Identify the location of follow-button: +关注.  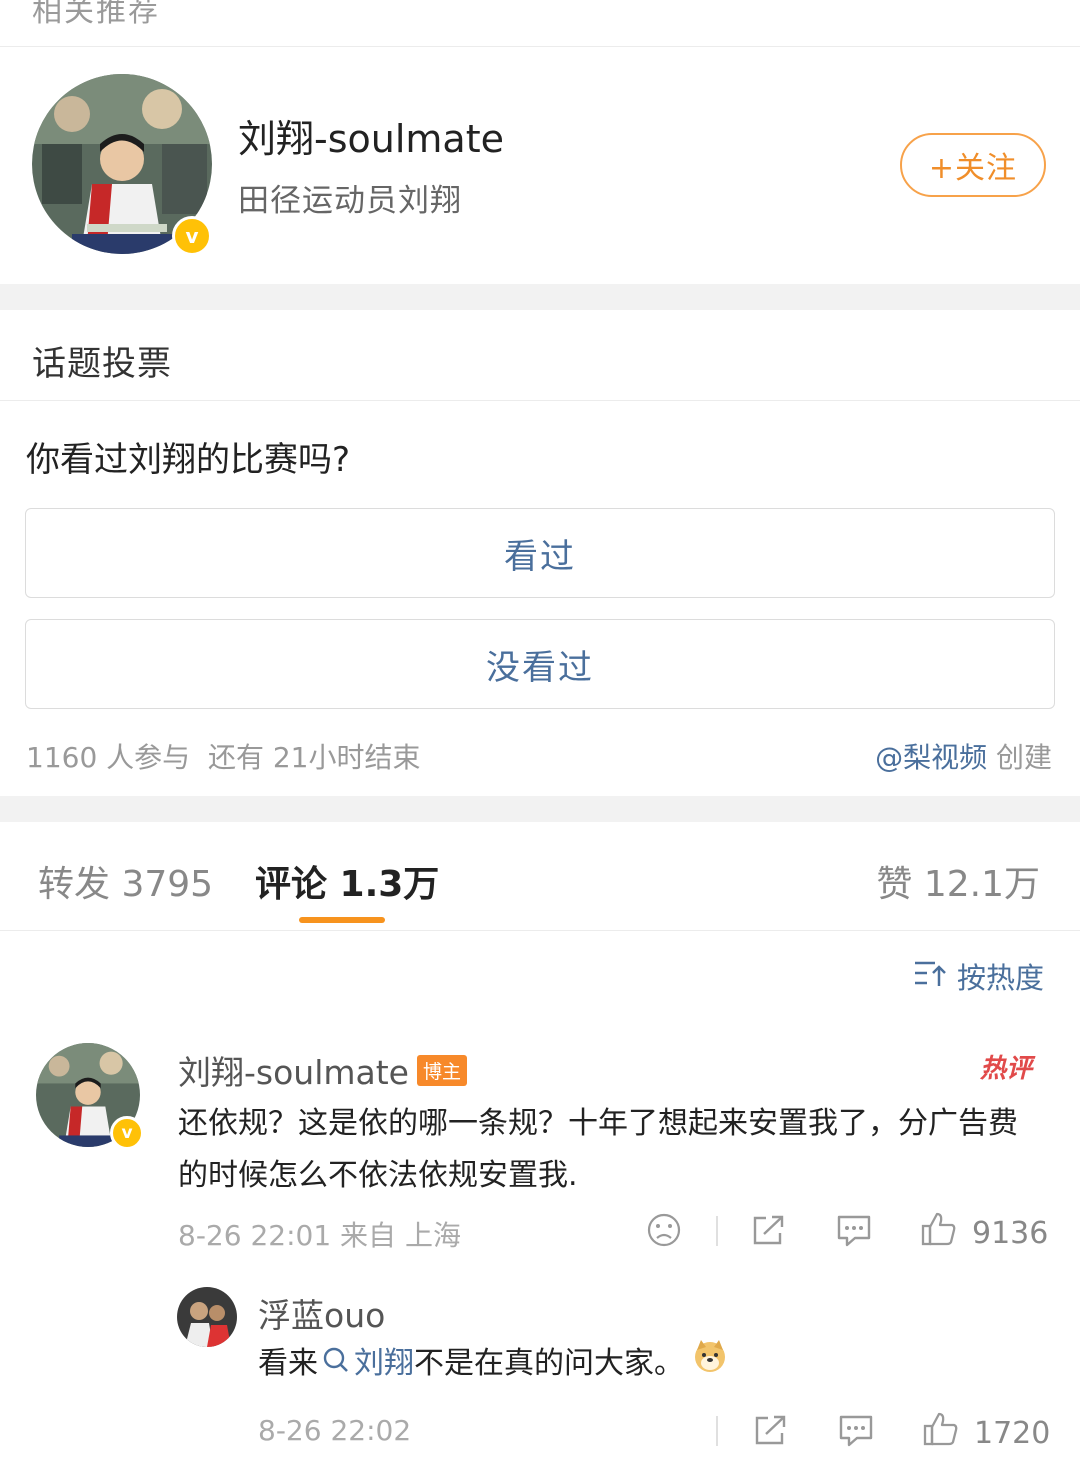
(973, 165).